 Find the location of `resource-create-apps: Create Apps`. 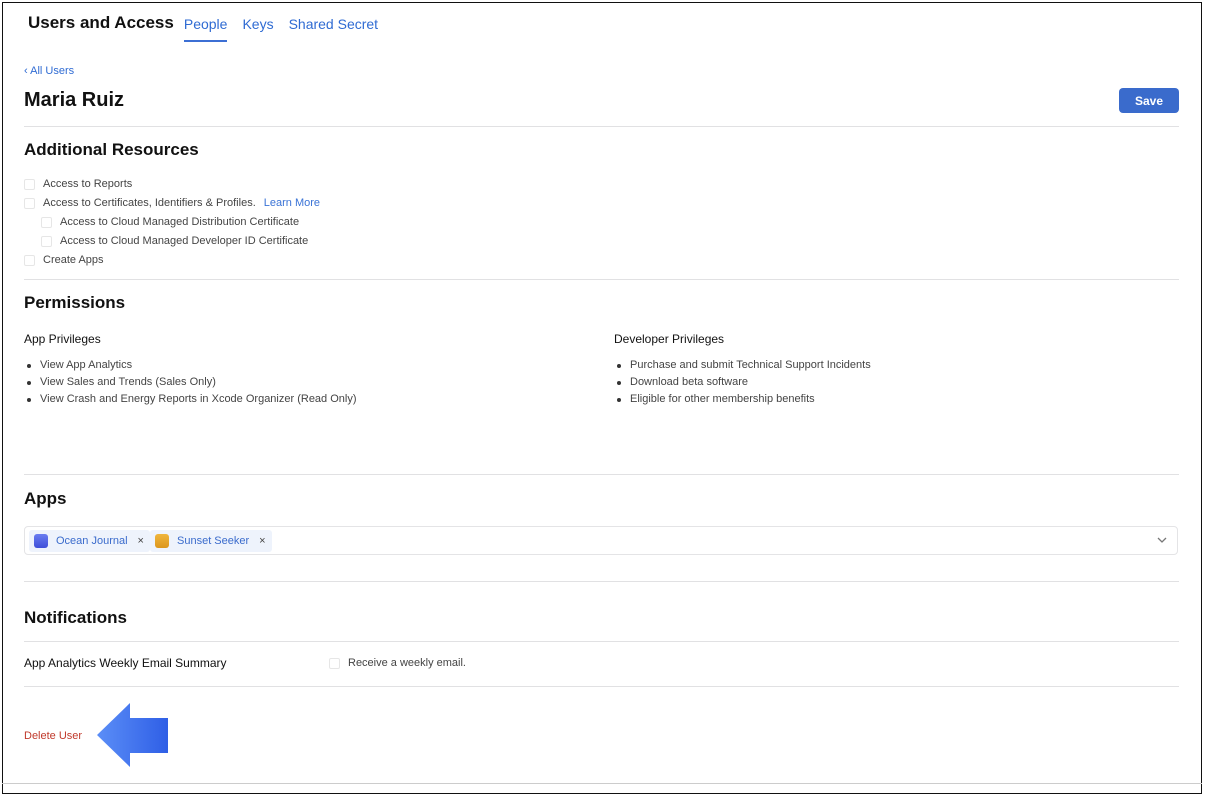

resource-create-apps: Create Apps is located at coordinates (64, 260).